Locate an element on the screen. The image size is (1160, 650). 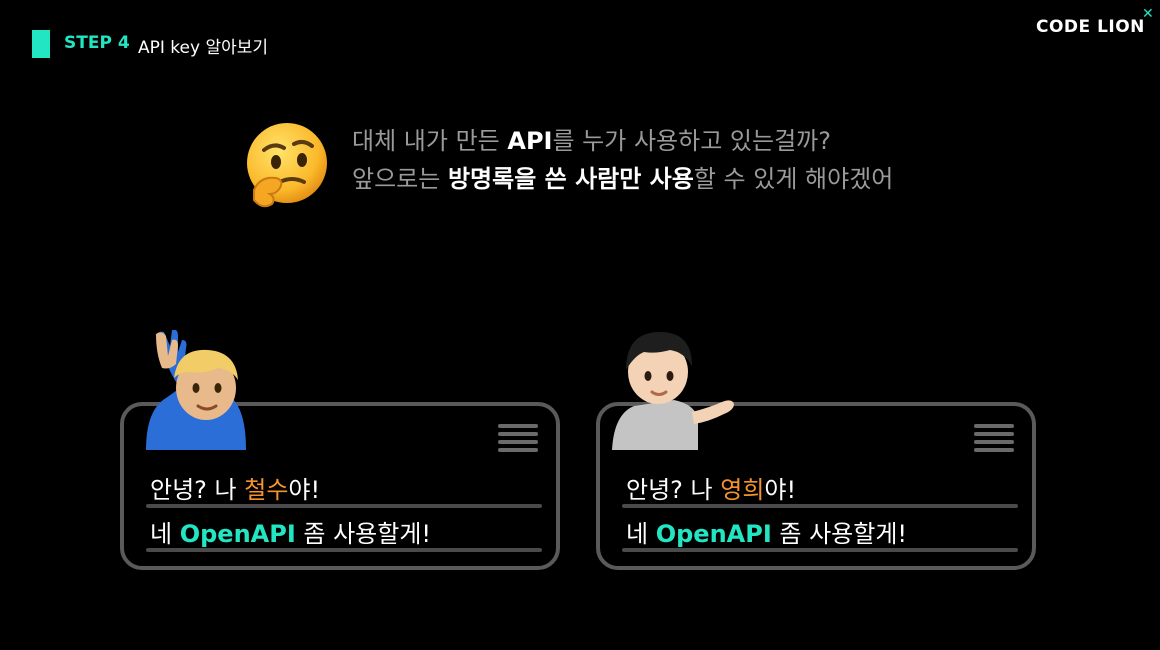
speaker-name: 철수 is located at coordinates (266, 490).